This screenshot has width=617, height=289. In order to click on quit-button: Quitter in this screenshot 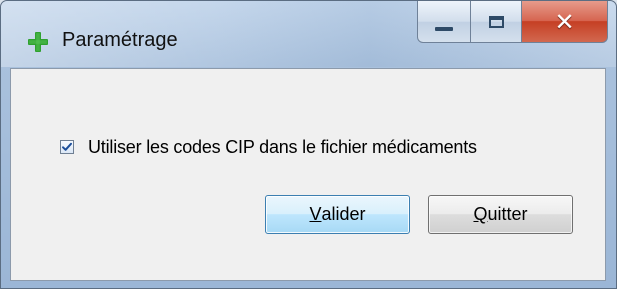, I will do `click(500, 214)`.